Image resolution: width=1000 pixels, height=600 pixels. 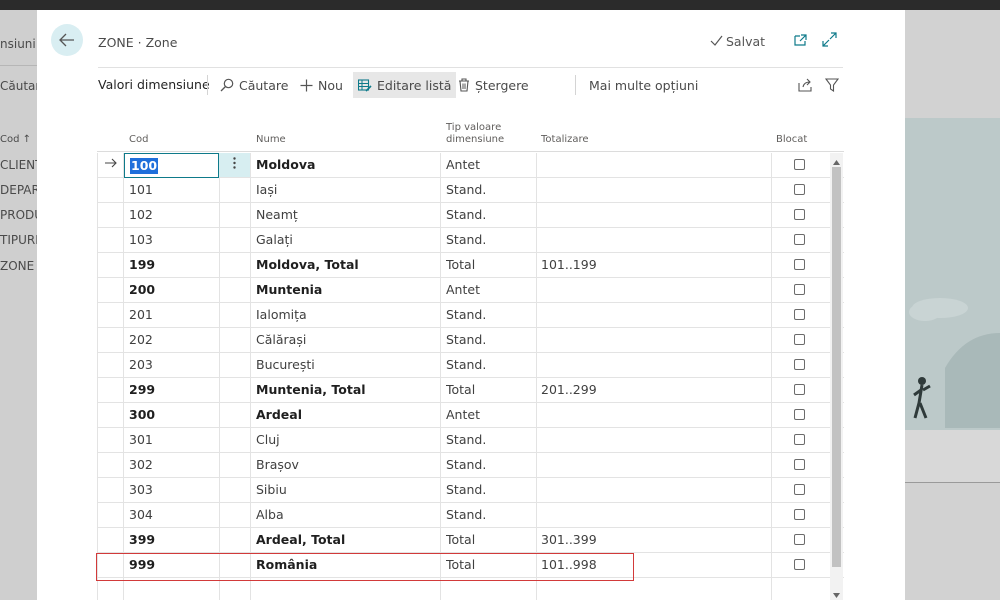 I want to click on table-row: 102 Neamț Stand., so click(x=470, y=215).